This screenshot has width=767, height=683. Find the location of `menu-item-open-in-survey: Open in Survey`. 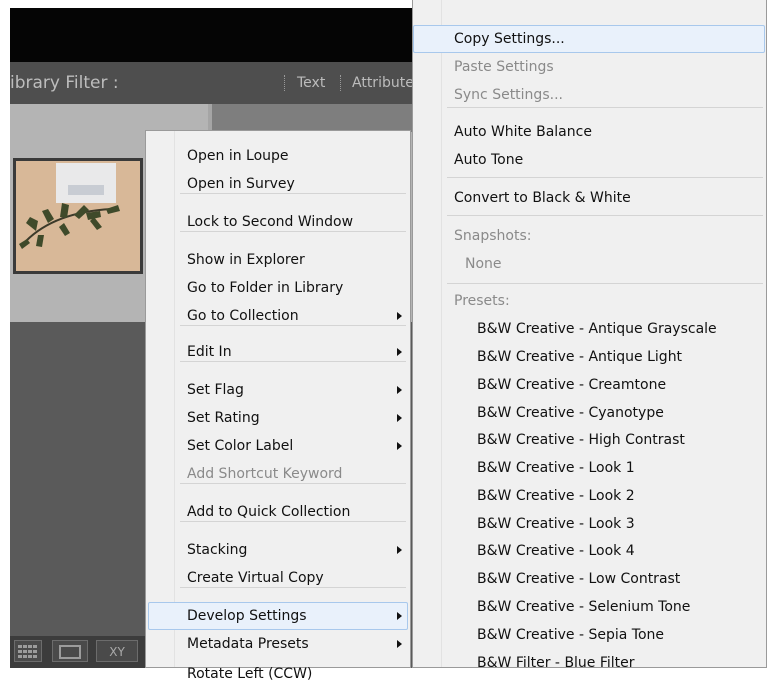

menu-item-open-in-survey: Open in Survey is located at coordinates (241, 184).